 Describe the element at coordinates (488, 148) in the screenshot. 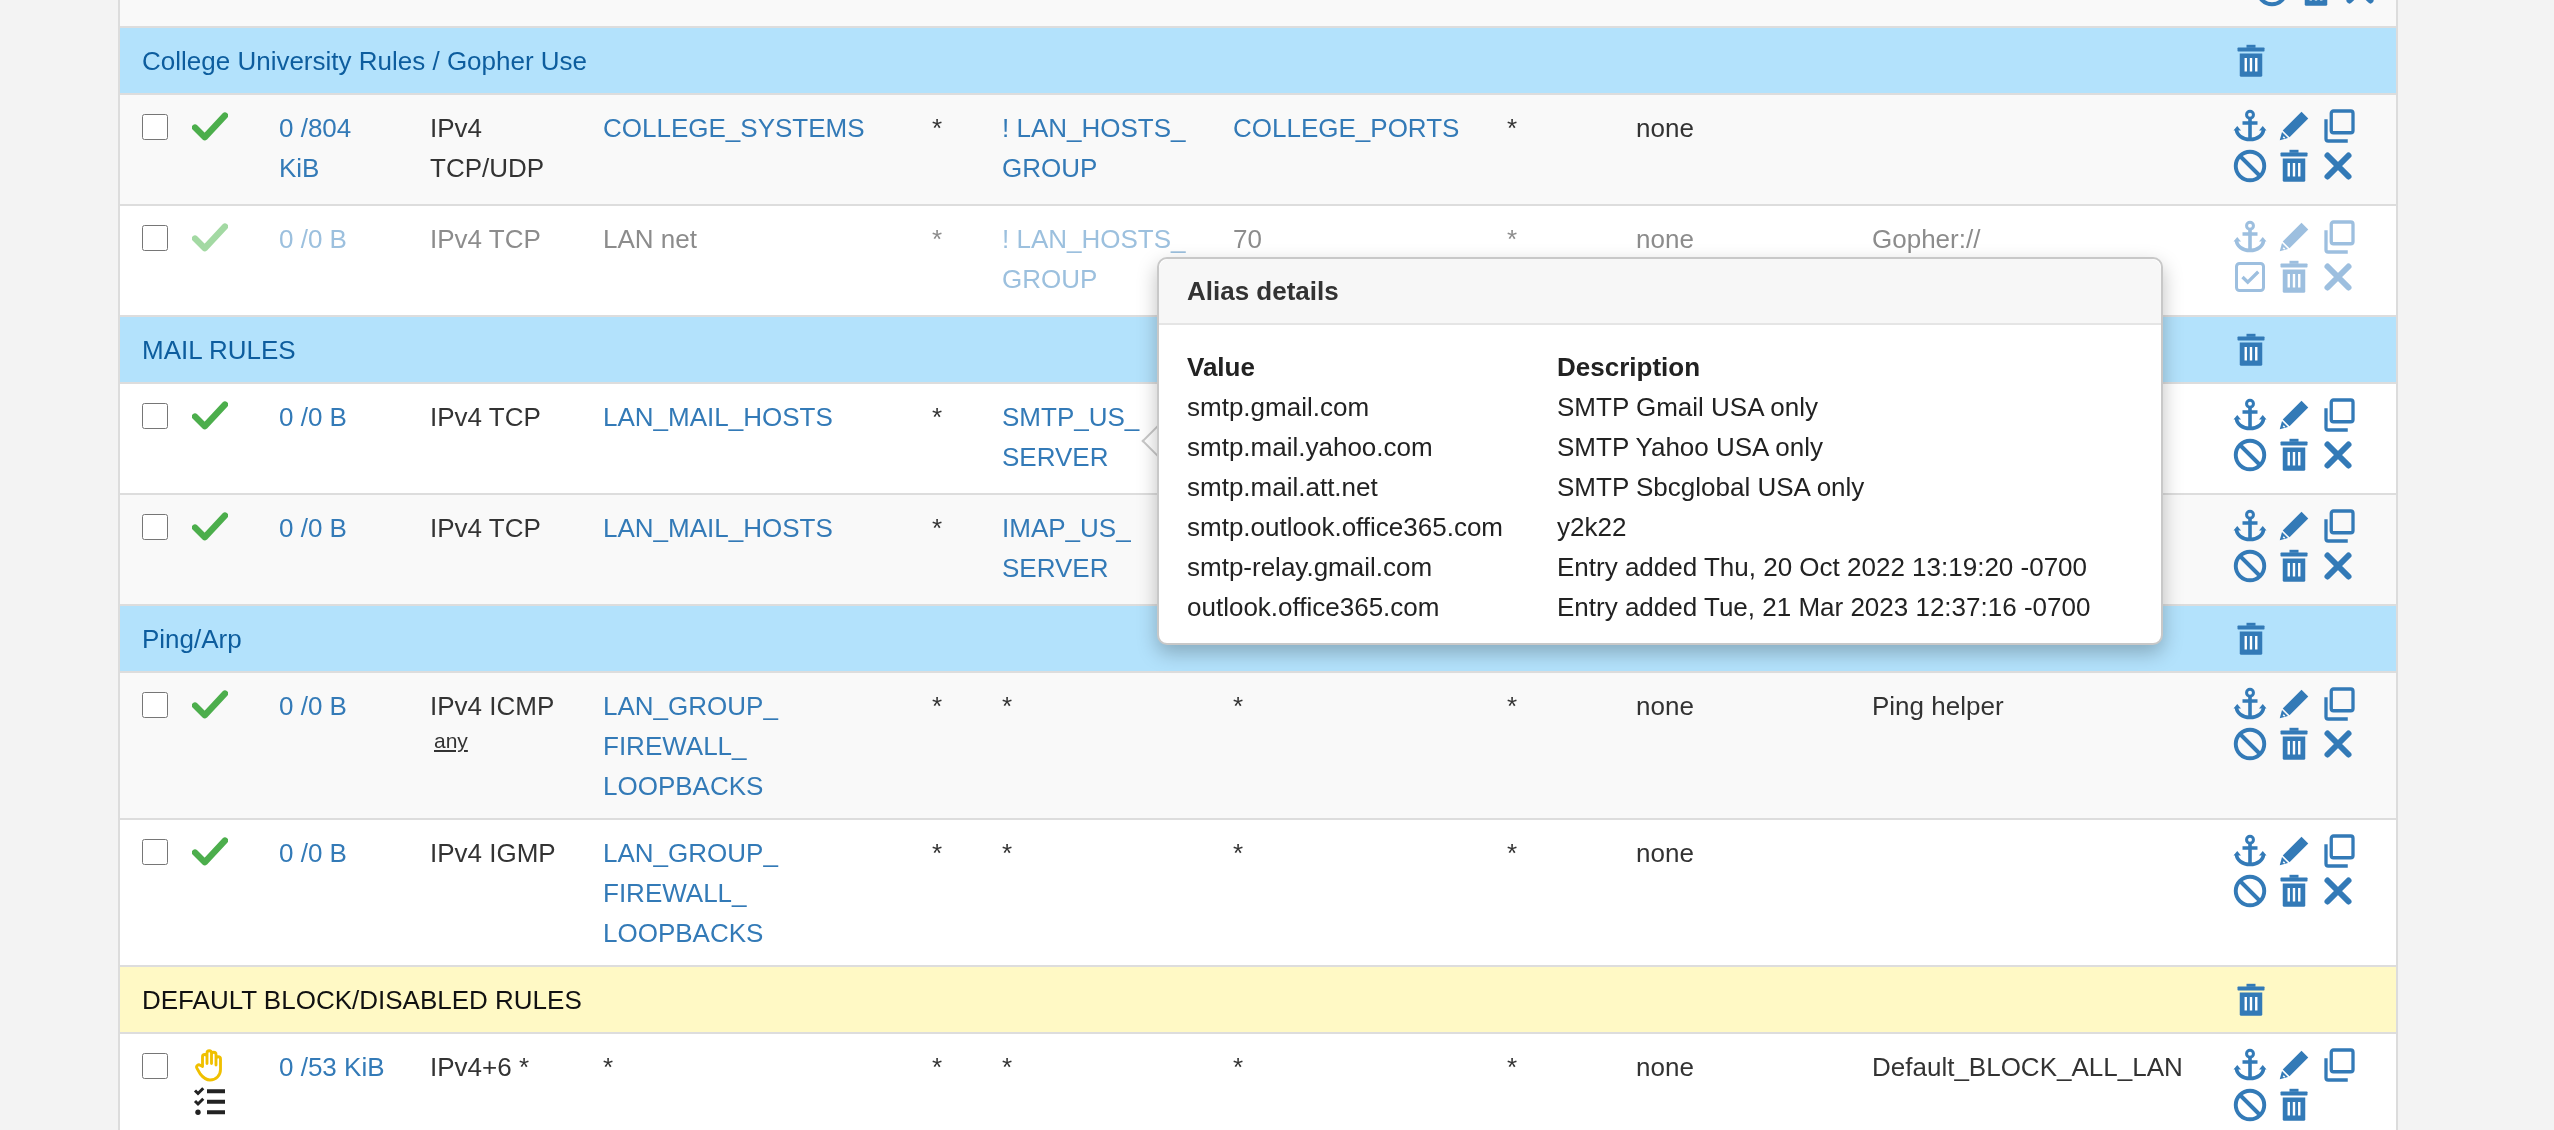

I see `protocol-text: IPv4 TCP/UDP` at that location.